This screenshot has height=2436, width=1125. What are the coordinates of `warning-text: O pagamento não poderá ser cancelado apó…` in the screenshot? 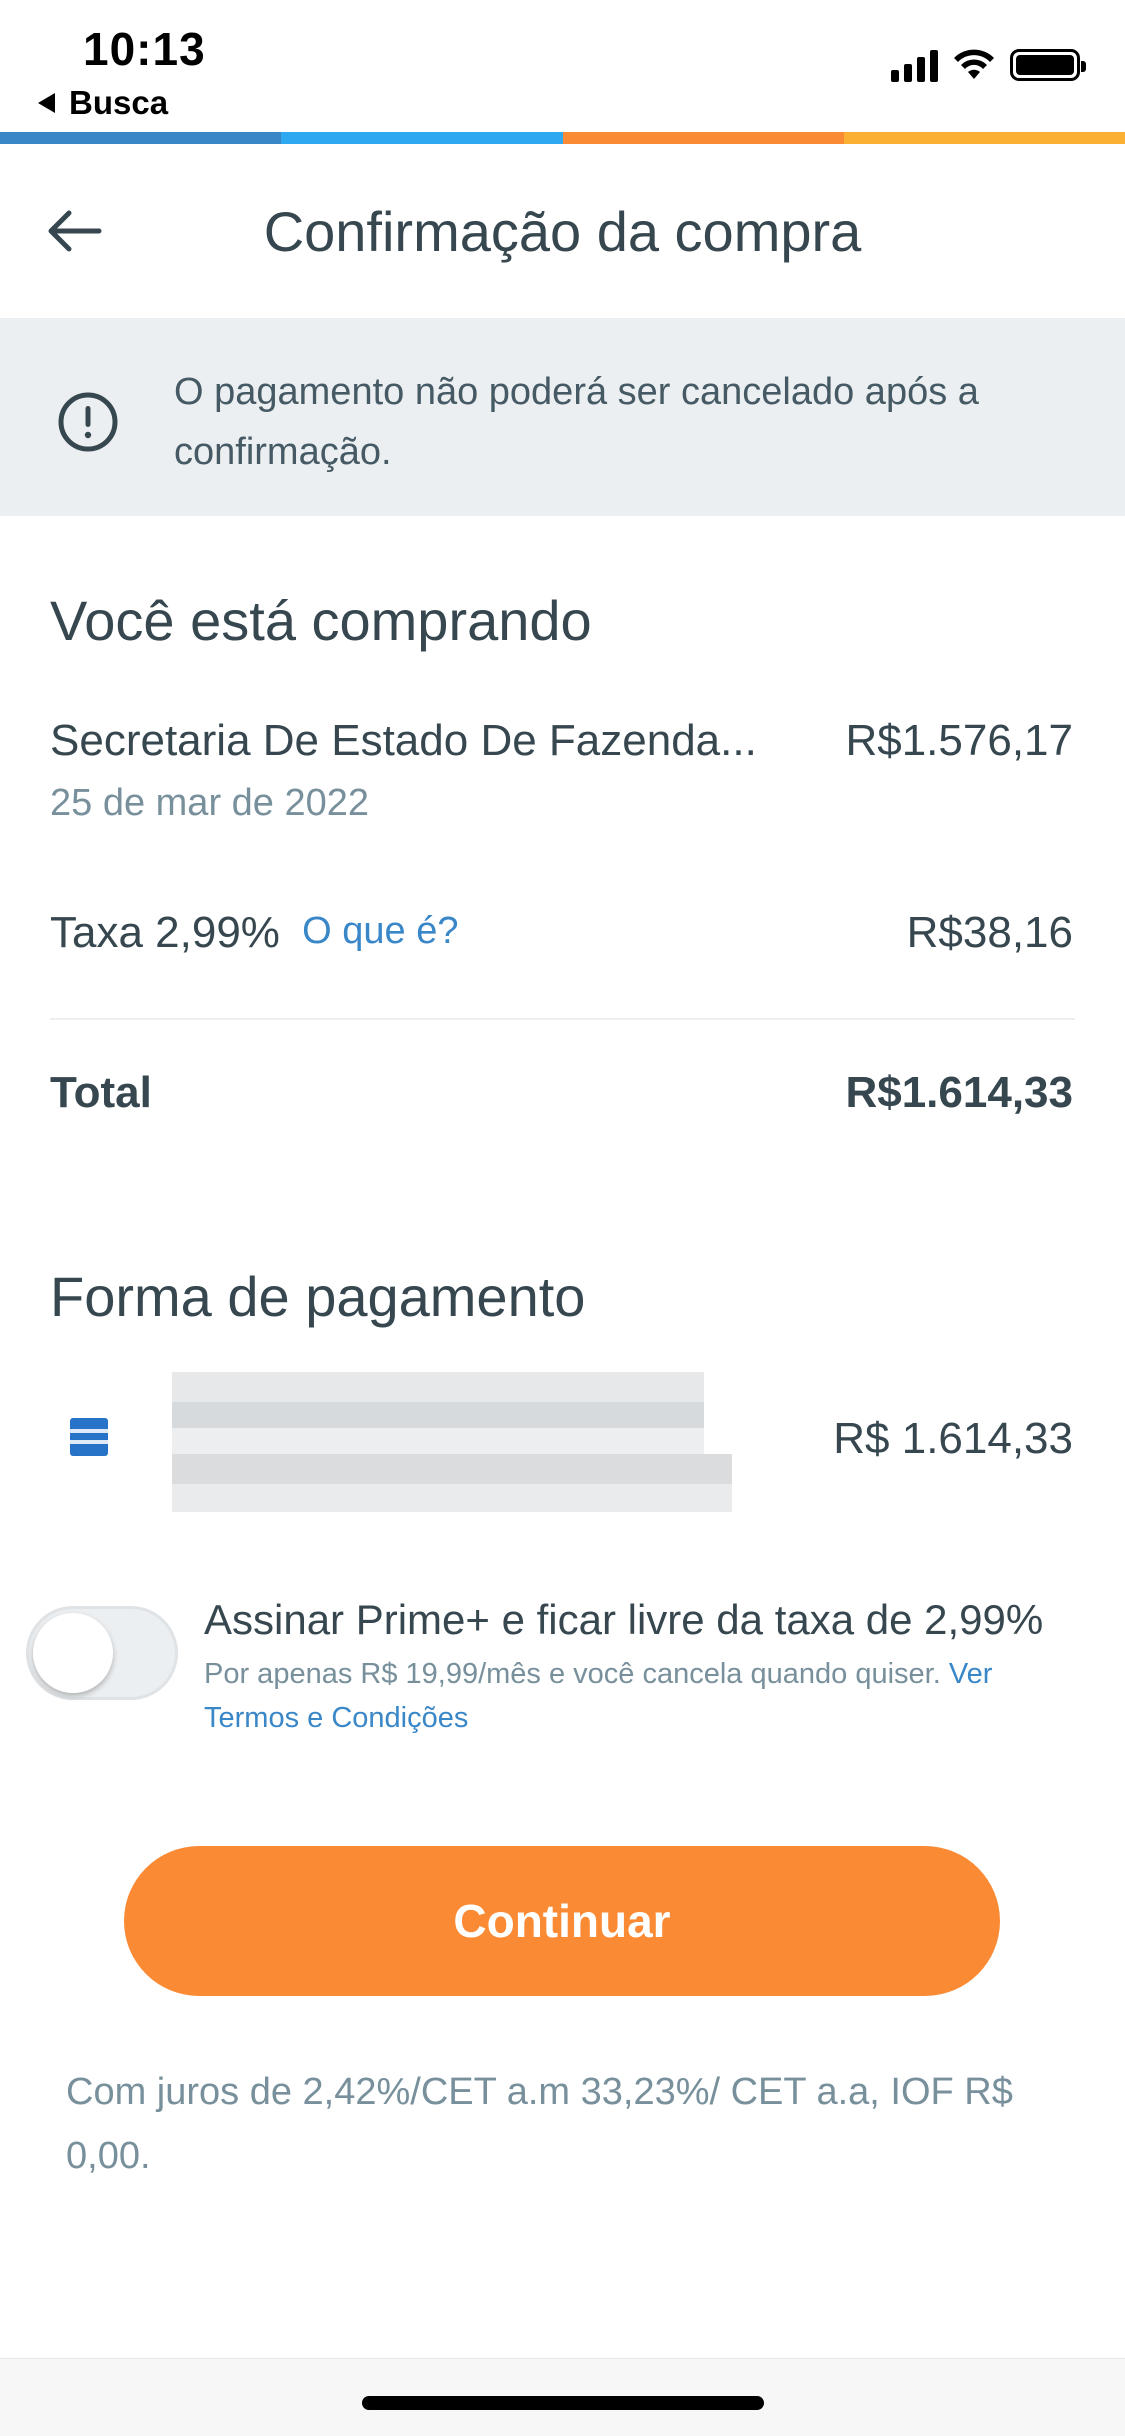 It's located at (624, 422).